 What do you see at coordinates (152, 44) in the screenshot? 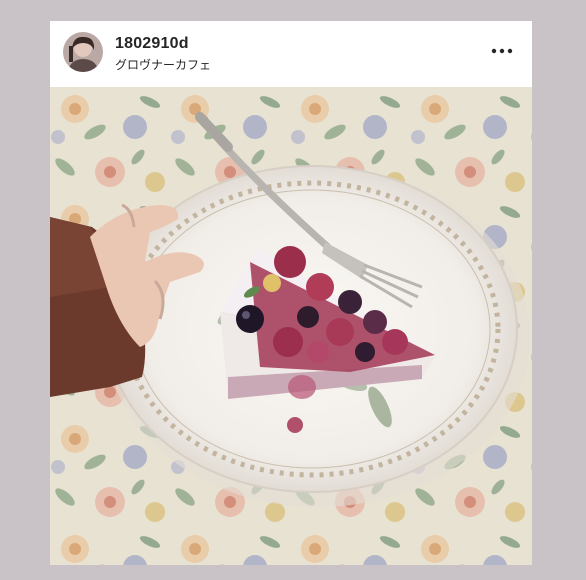
I see `username: 1802910d` at bounding box center [152, 44].